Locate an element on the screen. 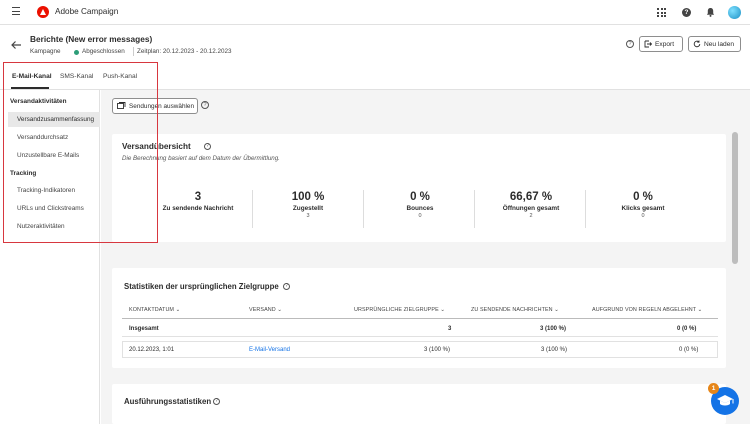  notification-badge: 1 is located at coordinates (713, 388).